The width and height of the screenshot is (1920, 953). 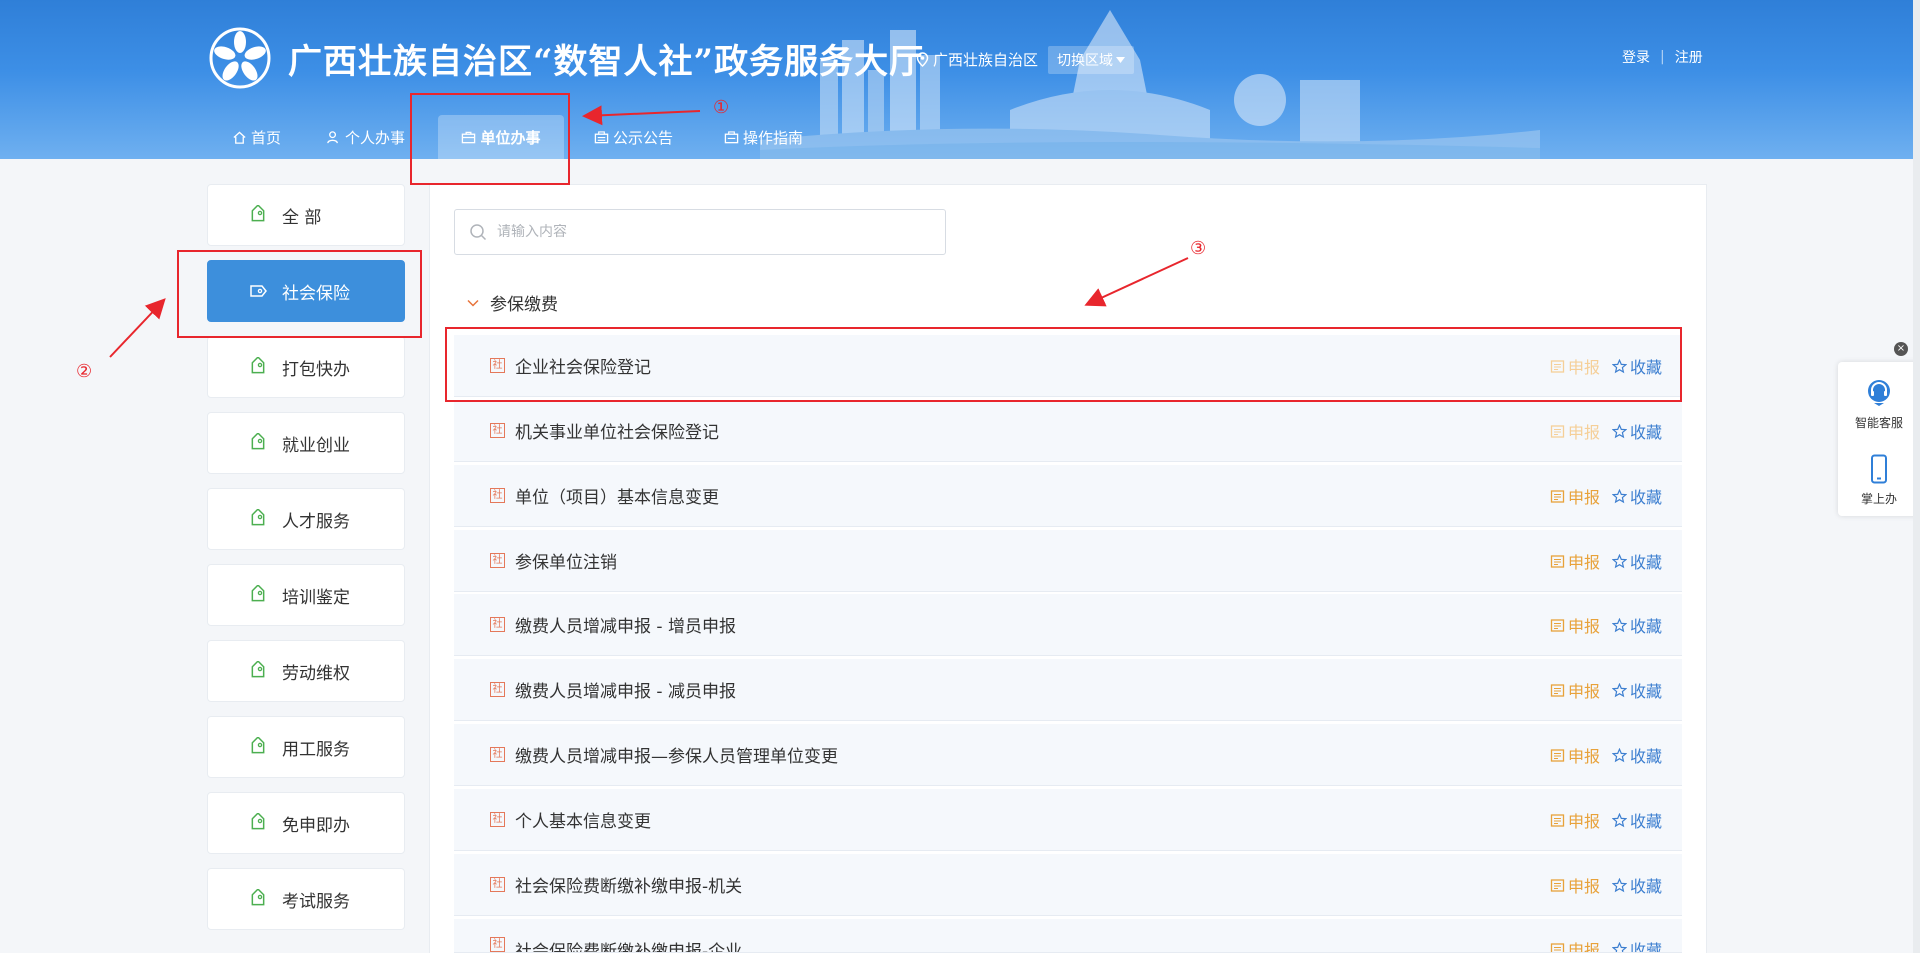 What do you see at coordinates (306, 823) in the screenshot?
I see `sidebar-item-no-application: 免申即办` at bounding box center [306, 823].